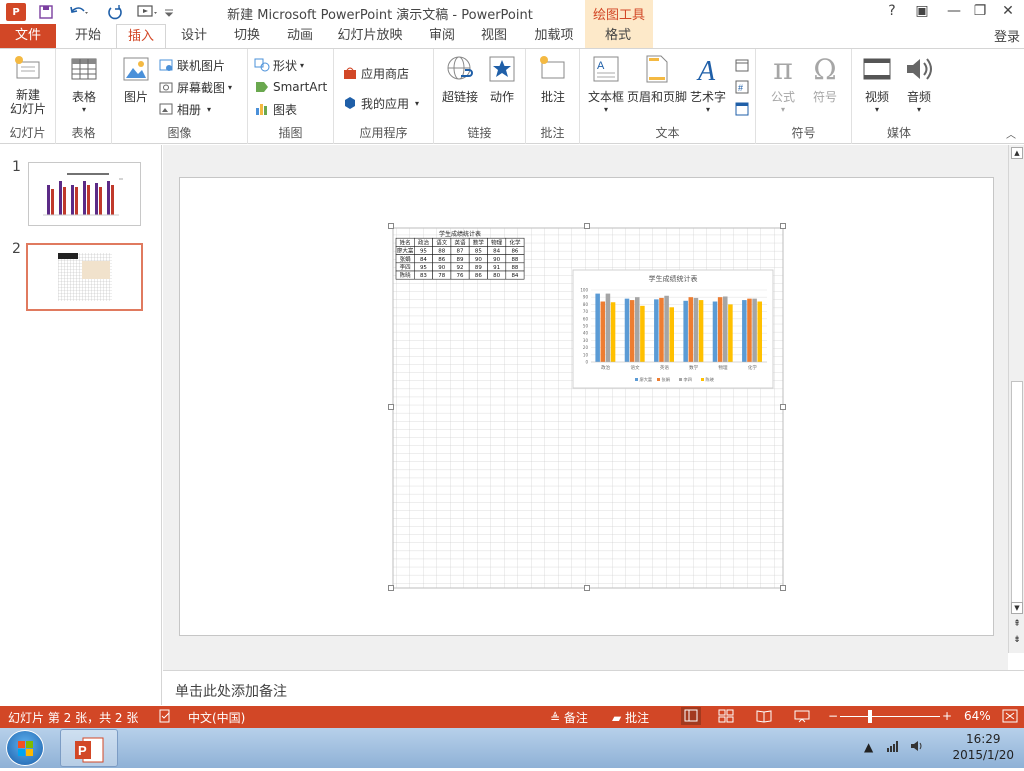 The height and width of the screenshot is (771, 1024). Describe the element at coordinates (802, 717) in the screenshot. I see `slideshow-view-button` at that location.